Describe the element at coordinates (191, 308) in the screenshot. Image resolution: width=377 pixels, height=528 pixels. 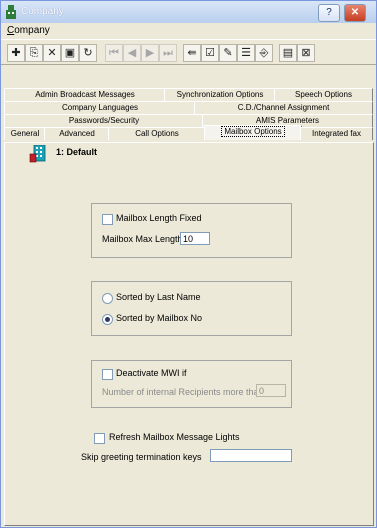
I see `sort-order-group` at that location.